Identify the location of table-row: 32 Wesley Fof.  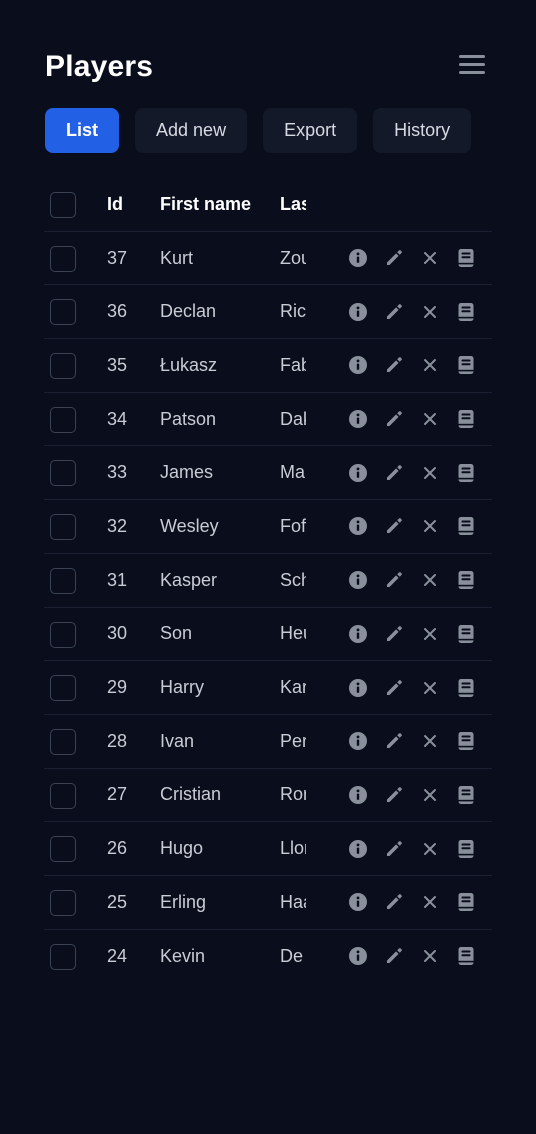
(268, 527).